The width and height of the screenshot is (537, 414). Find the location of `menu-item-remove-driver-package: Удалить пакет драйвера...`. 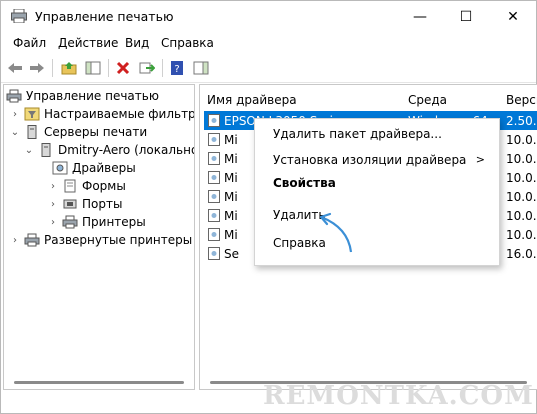

menu-item-remove-driver-package: Удалить пакет драйвера... is located at coordinates (357, 134).